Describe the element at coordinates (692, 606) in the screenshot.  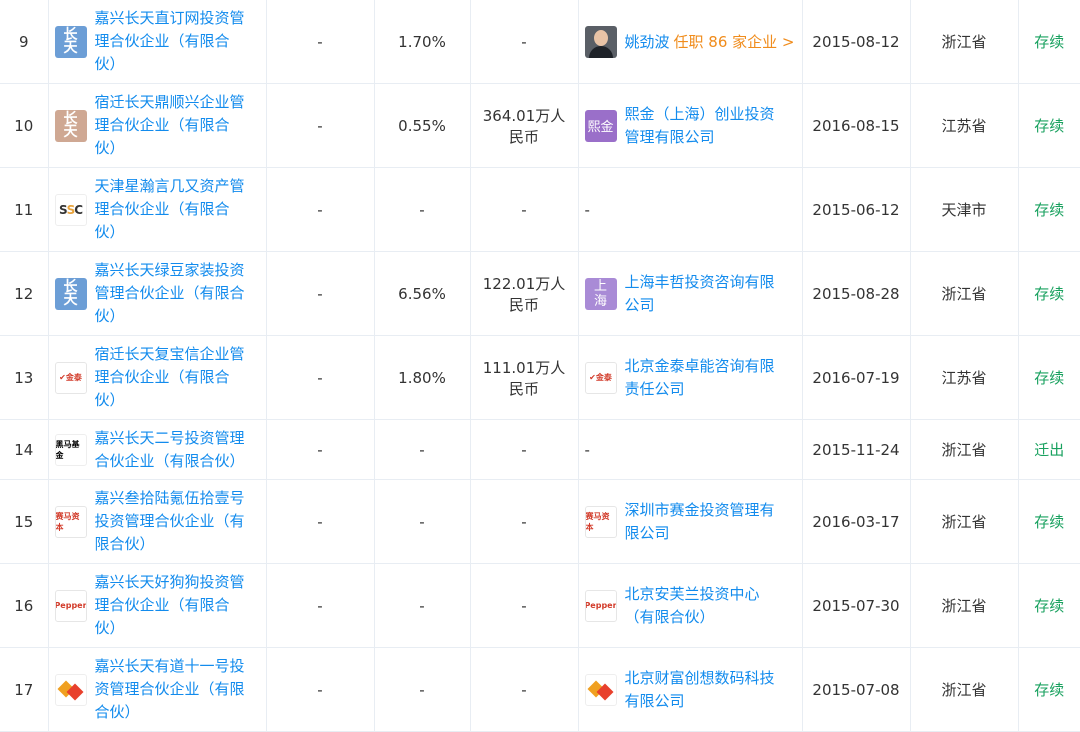
I see `holder-company-link: 北京安芙兰投资中心 （有限合伙）` at that location.